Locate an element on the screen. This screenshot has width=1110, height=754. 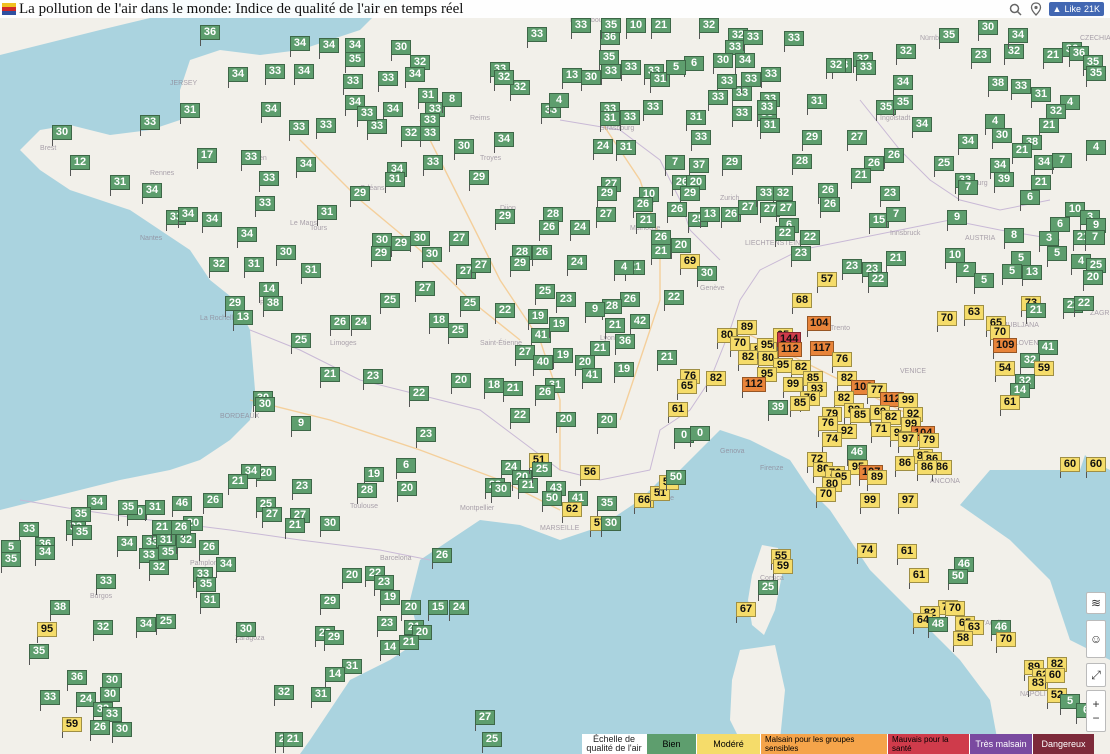
station-marker: 76 is located at coordinates (828, 426).